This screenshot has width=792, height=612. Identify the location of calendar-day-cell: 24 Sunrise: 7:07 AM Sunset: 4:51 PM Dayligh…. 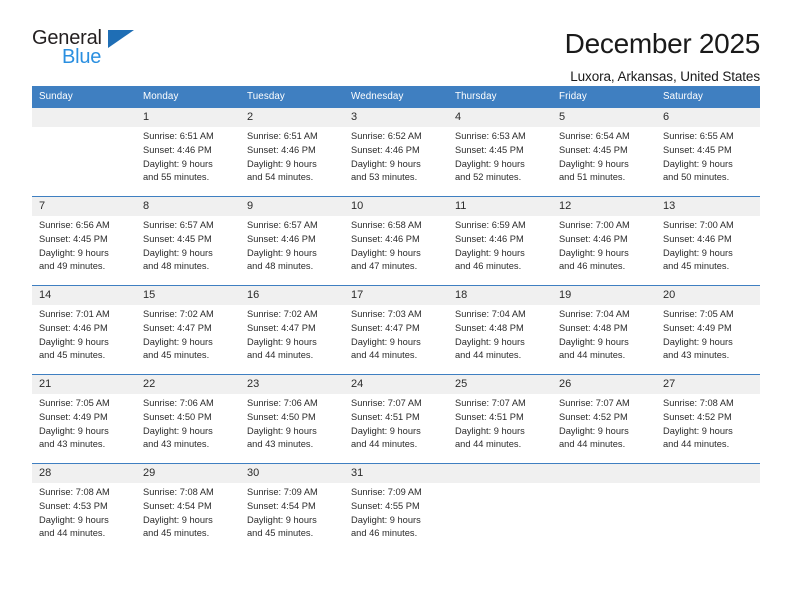
(396, 419).